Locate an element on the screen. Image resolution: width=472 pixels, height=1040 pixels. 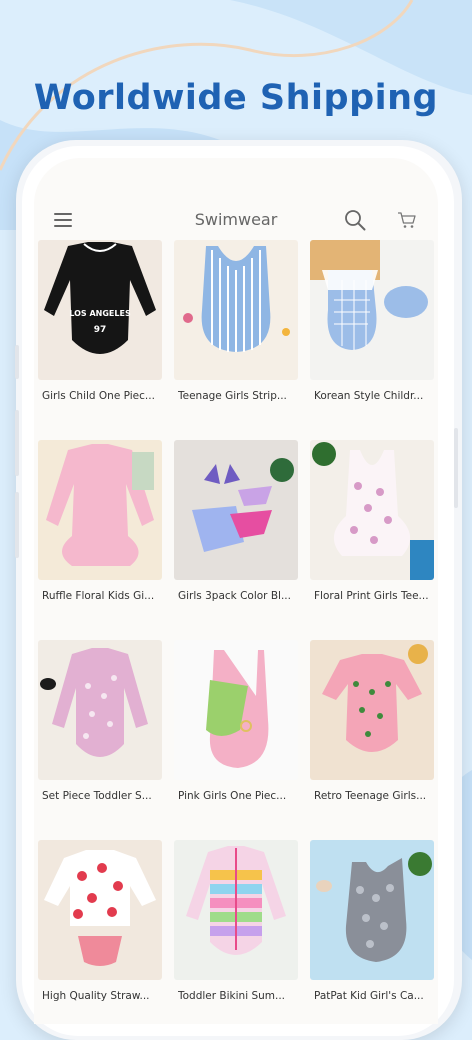
cart-icon is located at coordinates (407, 220).